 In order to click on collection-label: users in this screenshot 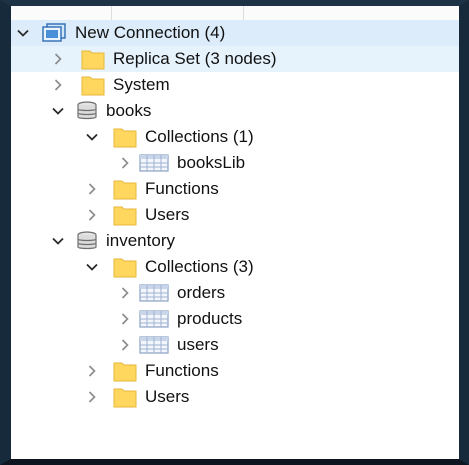, I will do `click(198, 344)`.